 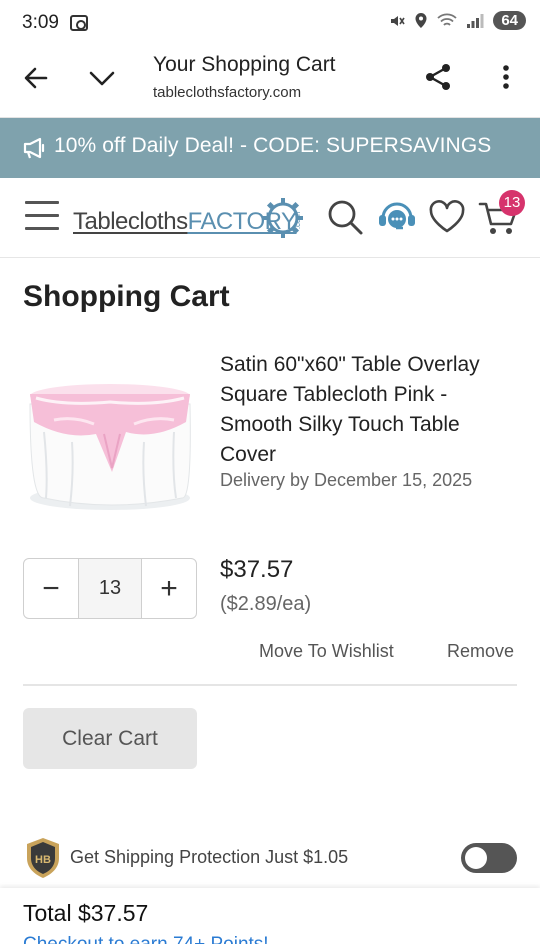 I want to click on logo-suffix: .com, so click(x=298, y=220).